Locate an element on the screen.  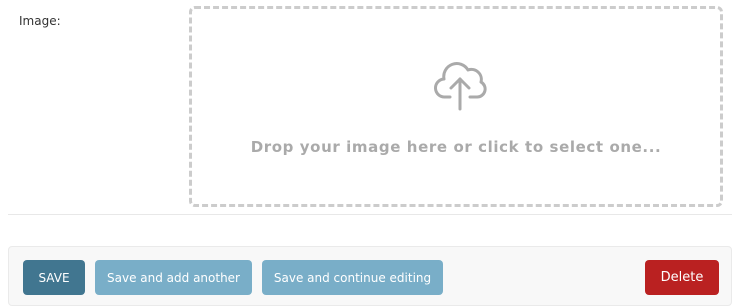
save-and-continue-button: Save and continue editing is located at coordinates (352, 277).